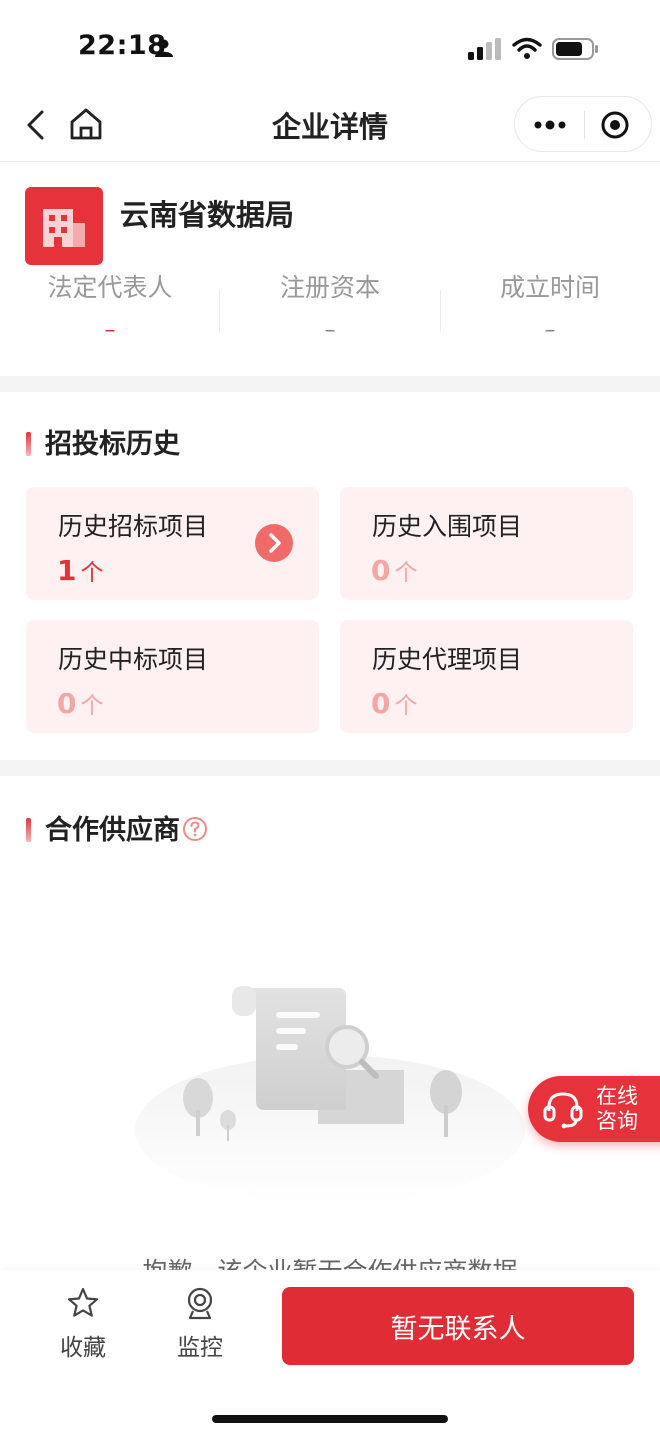 This screenshot has height=1435, width=660. What do you see at coordinates (329, 287) in the screenshot?
I see `info-label: 注册资本` at bounding box center [329, 287].